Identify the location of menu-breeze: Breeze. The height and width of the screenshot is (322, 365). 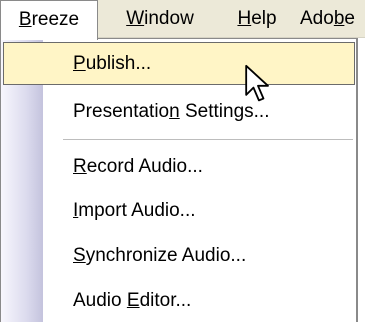
(49, 20).